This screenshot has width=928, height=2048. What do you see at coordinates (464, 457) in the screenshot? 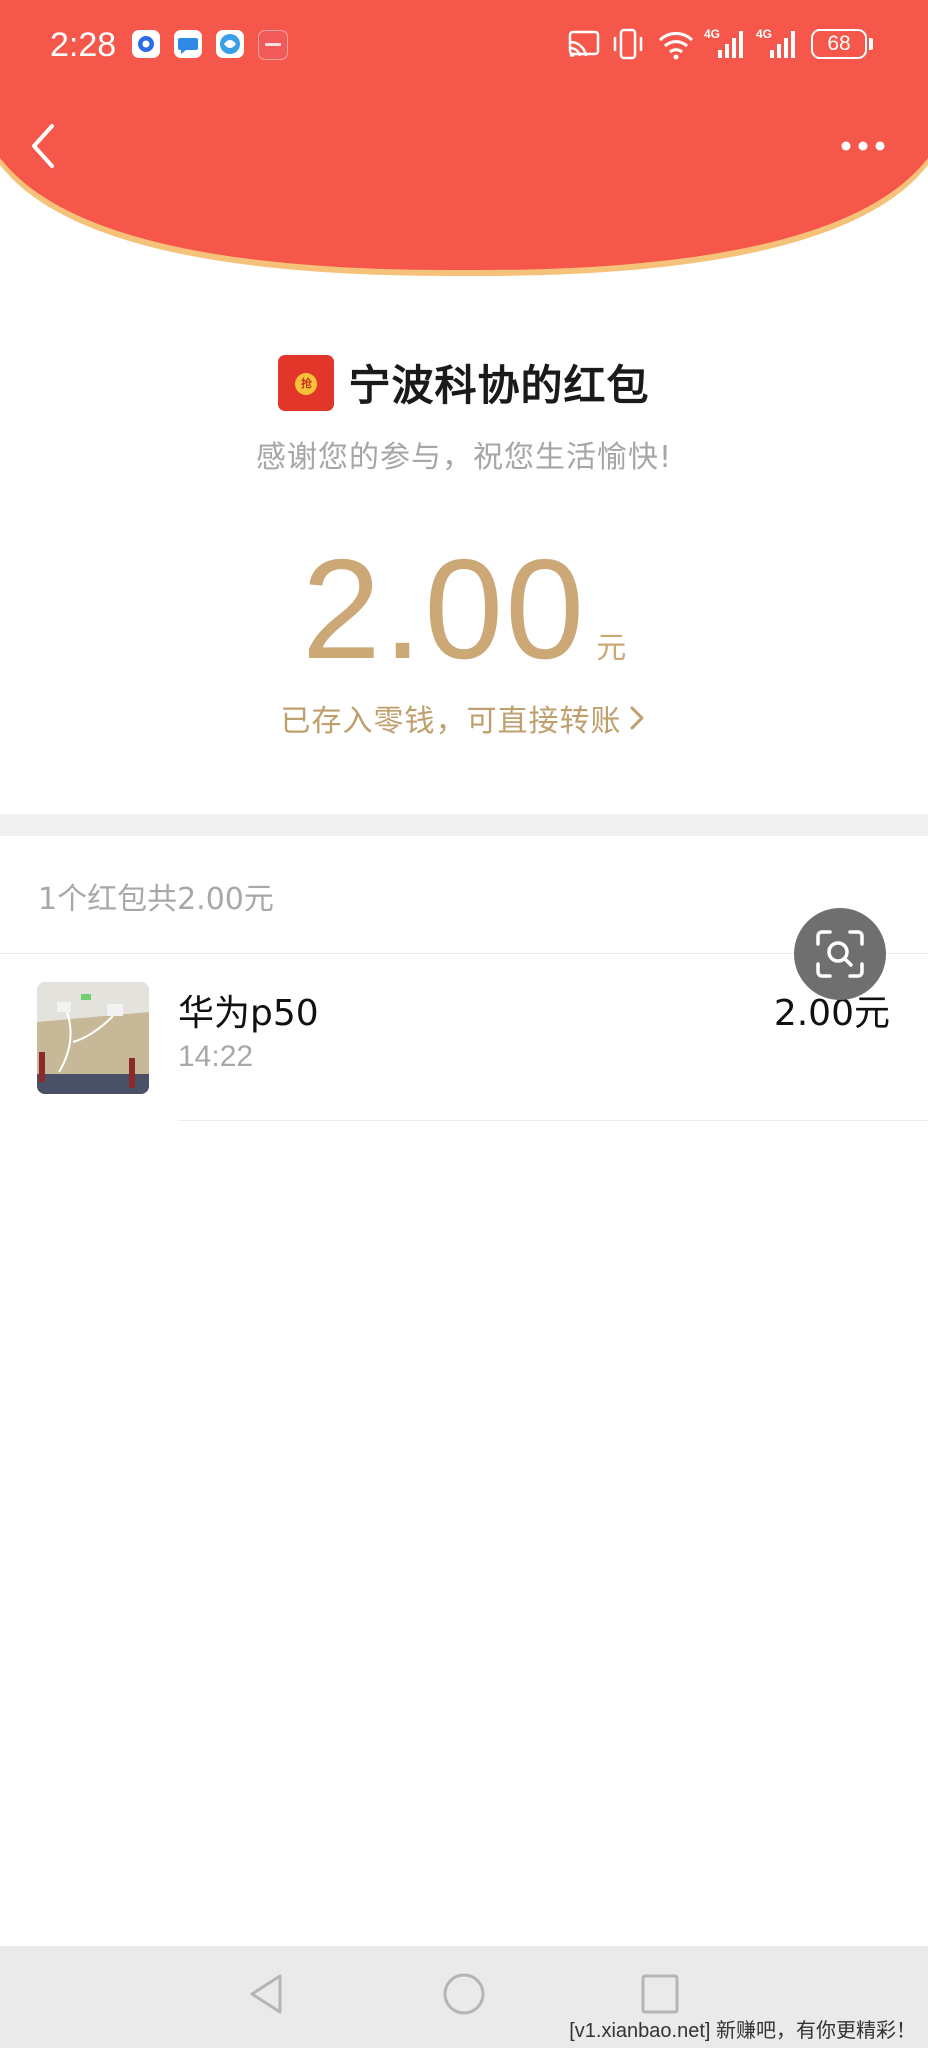
I see `envelope-subtitle: 感谢您的参与，祝您生活愉快!` at bounding box center [464, 457].